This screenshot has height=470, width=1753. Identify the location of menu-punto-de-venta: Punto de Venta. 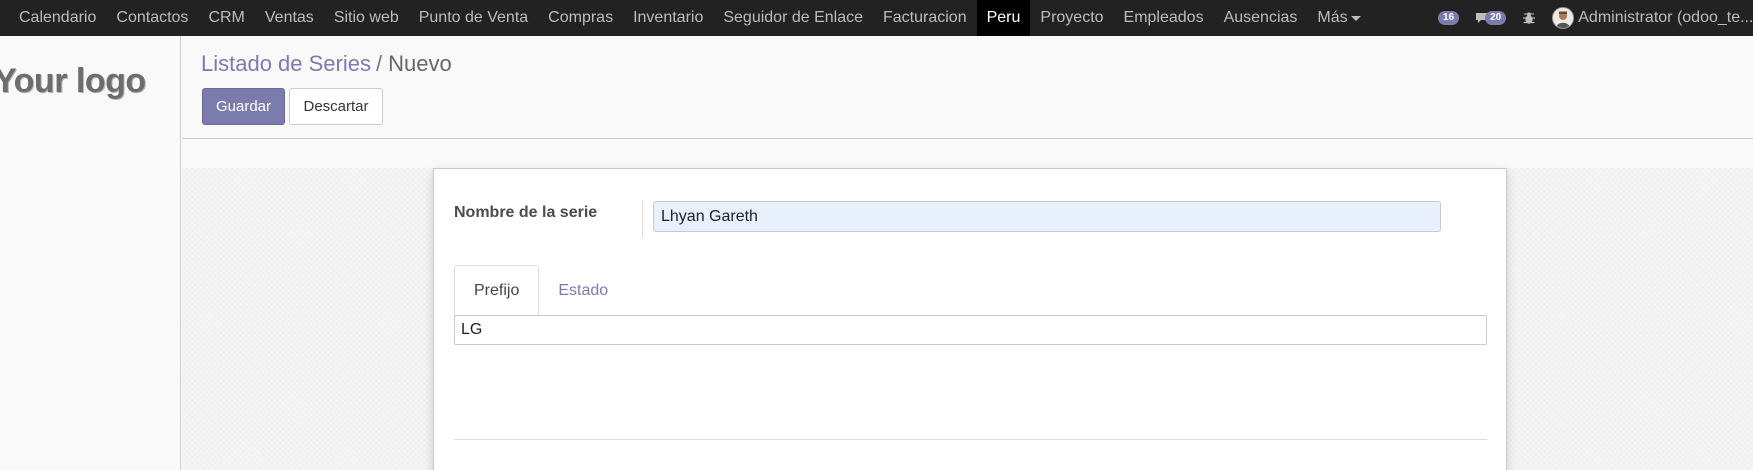
(473, 18).